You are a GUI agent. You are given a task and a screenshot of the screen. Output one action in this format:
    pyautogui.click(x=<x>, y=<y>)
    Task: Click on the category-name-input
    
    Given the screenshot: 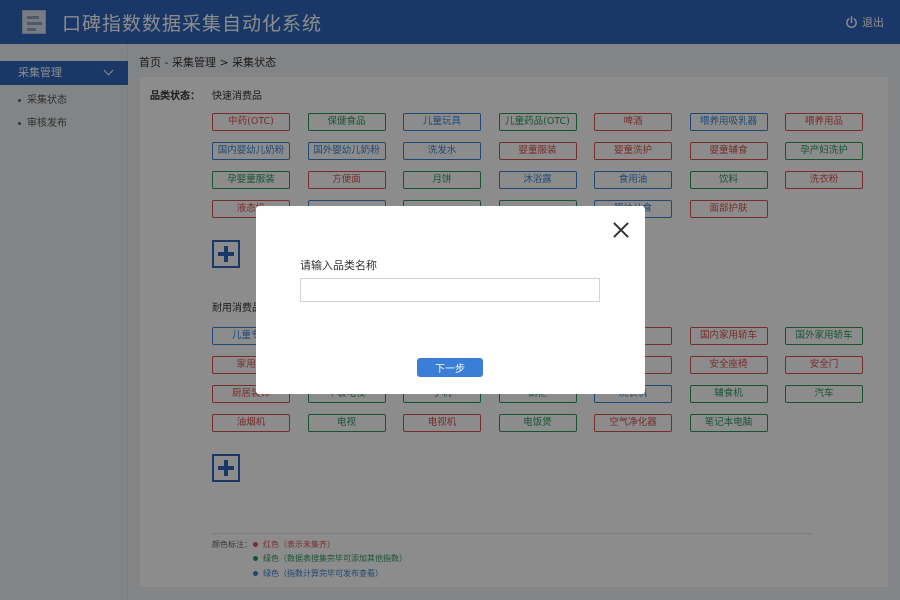 What is the action you would take?
    pyautogui.click(x=450, y=290)
    